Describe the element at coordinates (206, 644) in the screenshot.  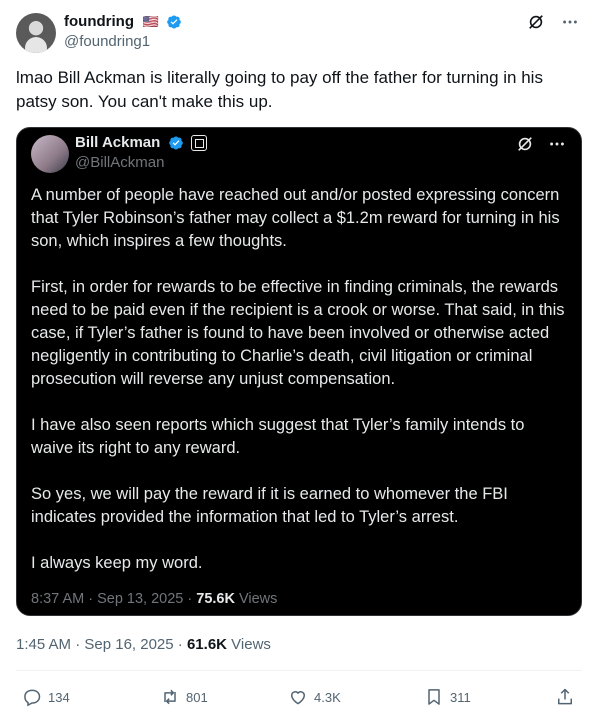
I see `views-count: 61.6K` at that location.